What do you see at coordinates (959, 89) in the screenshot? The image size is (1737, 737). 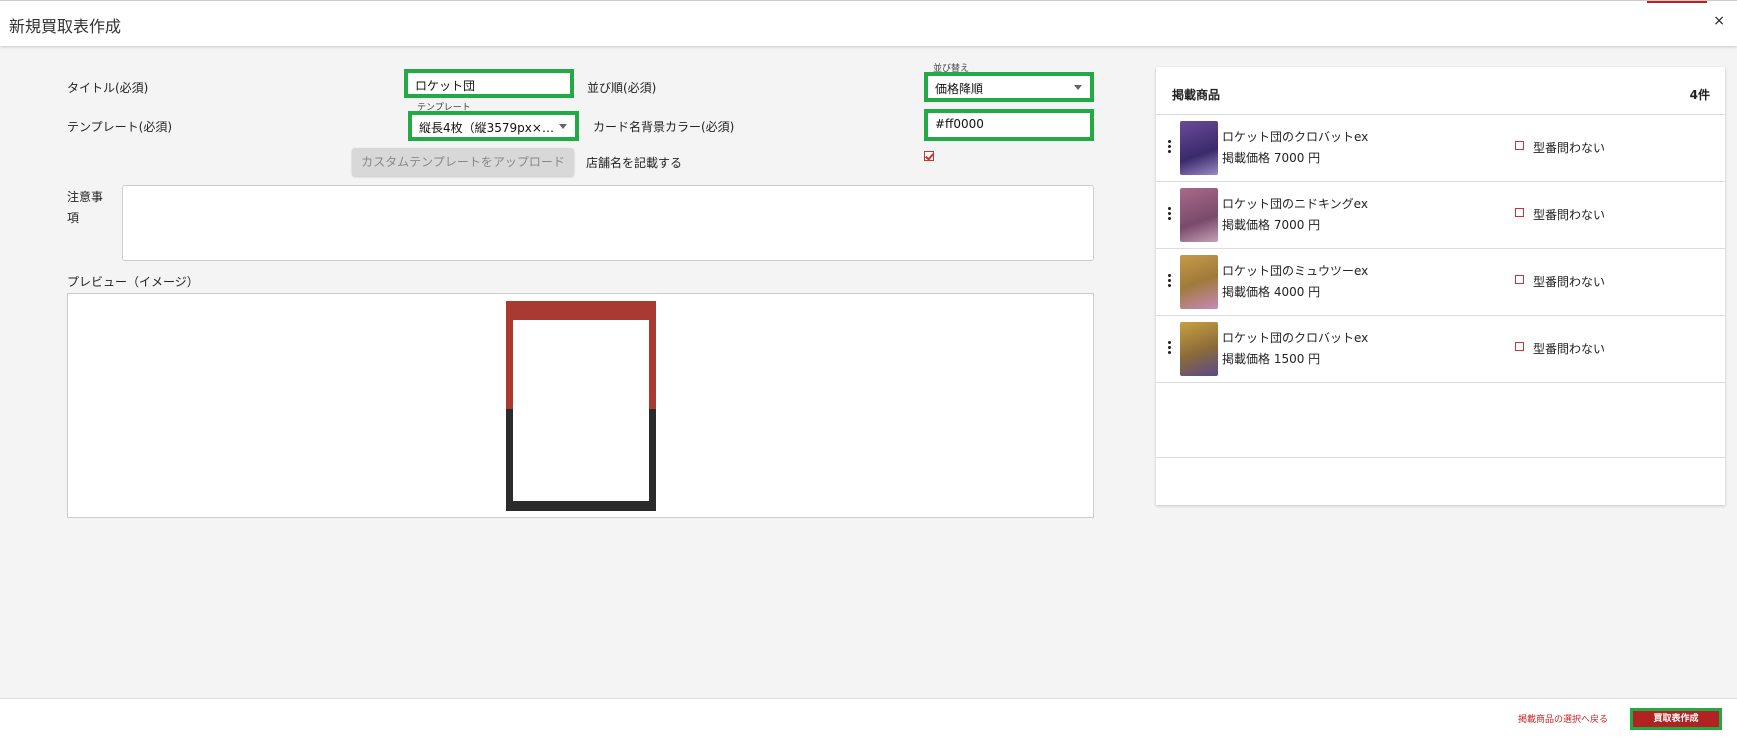 I see `sort-select-value: 価格降順` at bounding box center [959, 89].